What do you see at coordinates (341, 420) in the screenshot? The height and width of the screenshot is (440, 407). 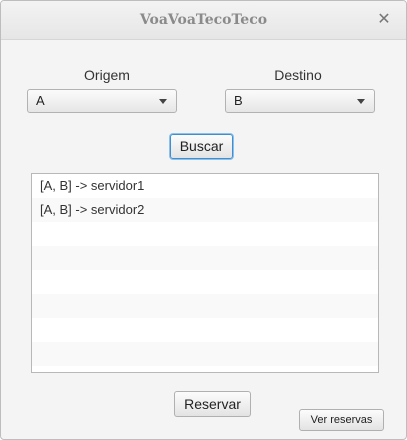 I see `view-reservations-button: Ver reservas` at bounding box center [341, 420].